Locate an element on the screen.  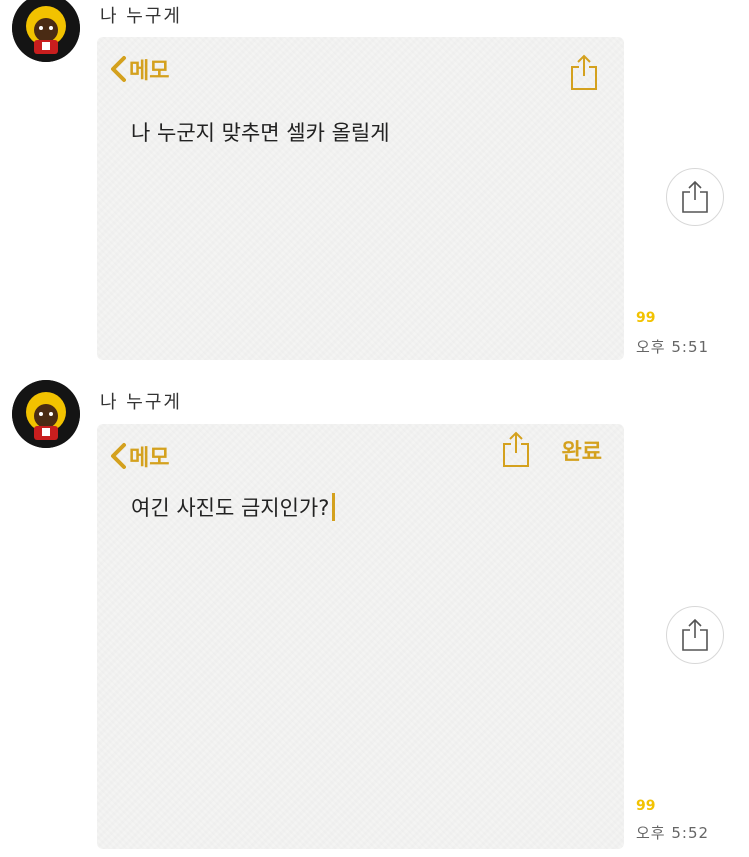
note-text: 여긴 사진도 금지인가? is located at coordinates (230, 508).